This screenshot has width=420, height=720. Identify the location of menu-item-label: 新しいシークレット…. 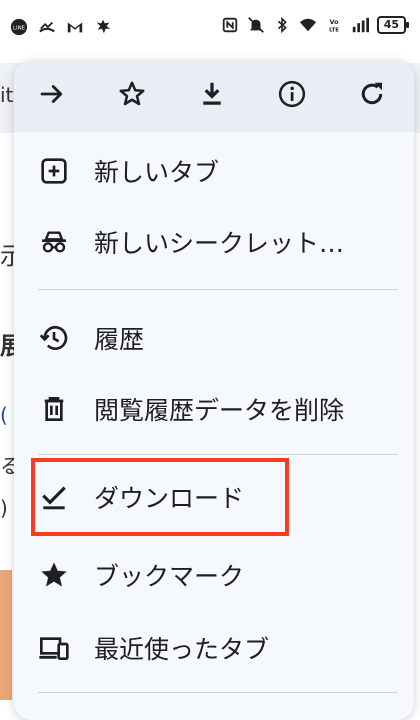
(219, 243).